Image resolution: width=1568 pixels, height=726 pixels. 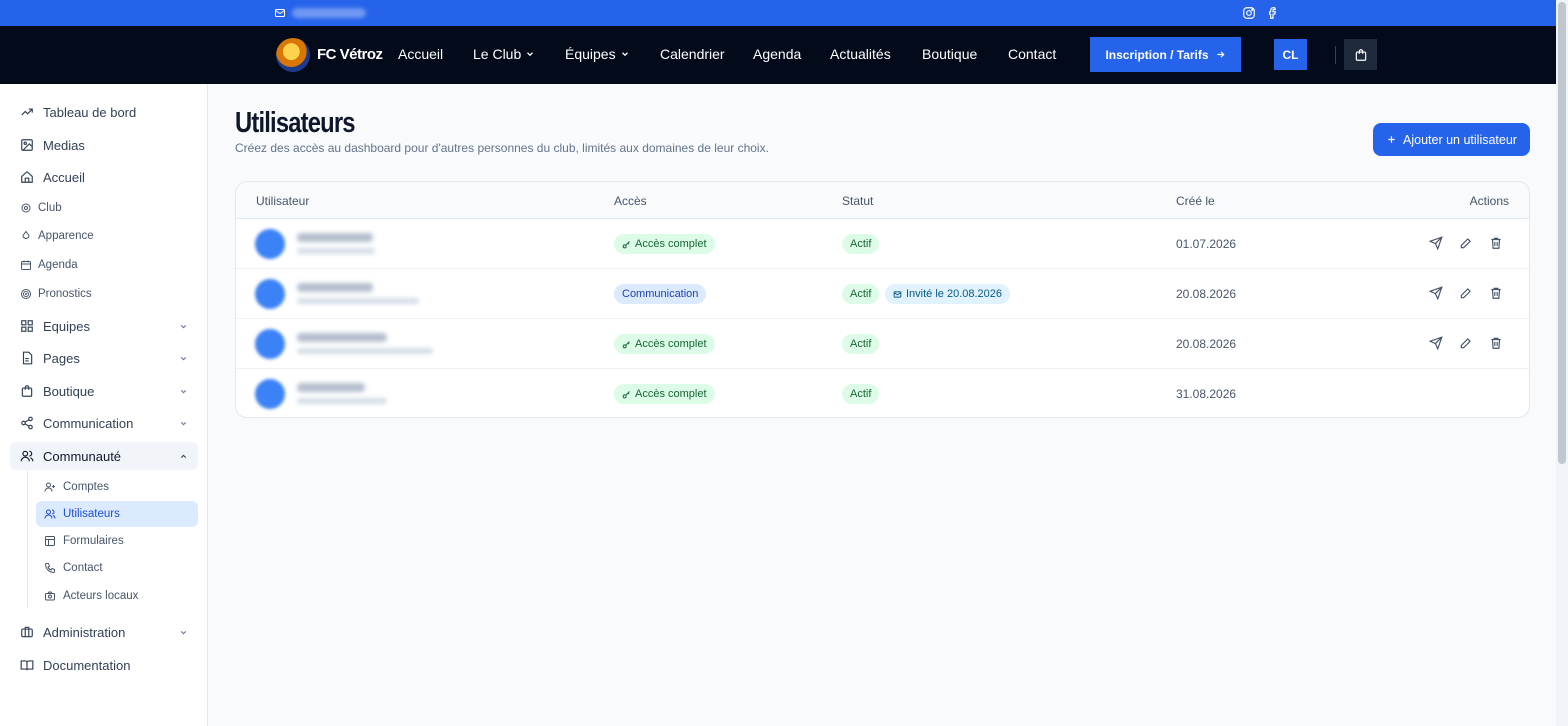 I want to click on sidebar-sub-acteurs-locaux: Acteurs locaux, so click(x=117, y=596).